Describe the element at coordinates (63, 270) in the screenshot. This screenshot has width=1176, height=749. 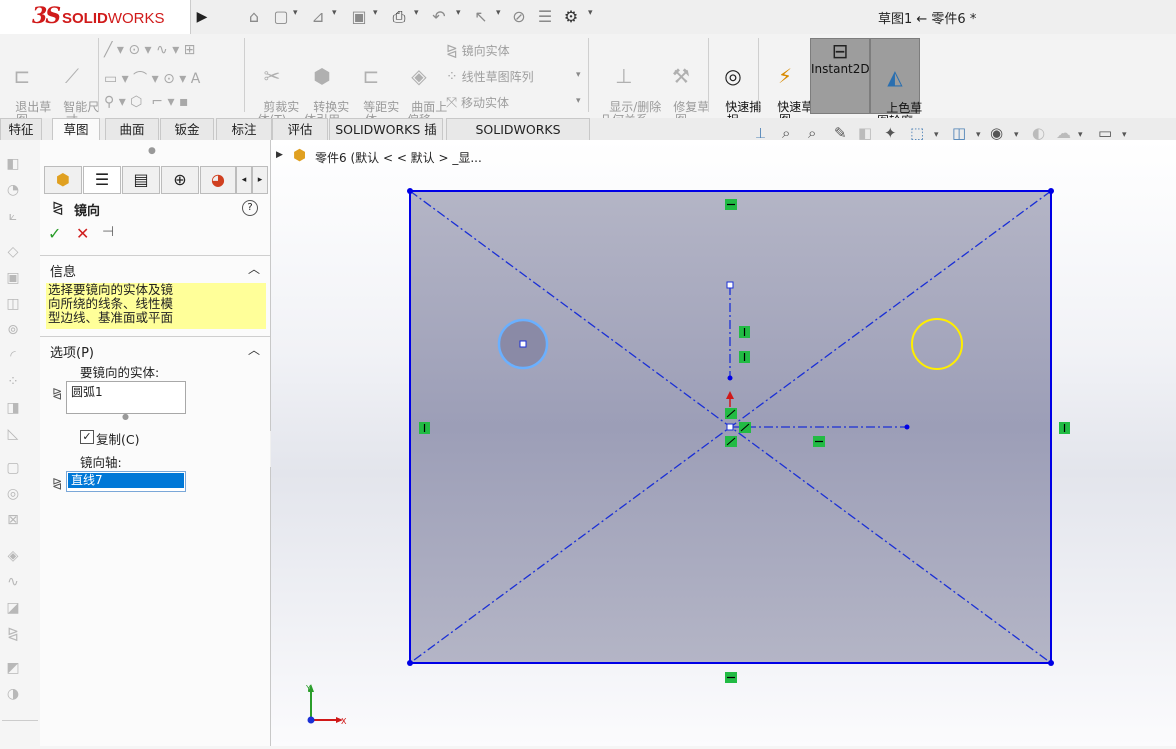
I see `info-group-header: 信息` at that location.